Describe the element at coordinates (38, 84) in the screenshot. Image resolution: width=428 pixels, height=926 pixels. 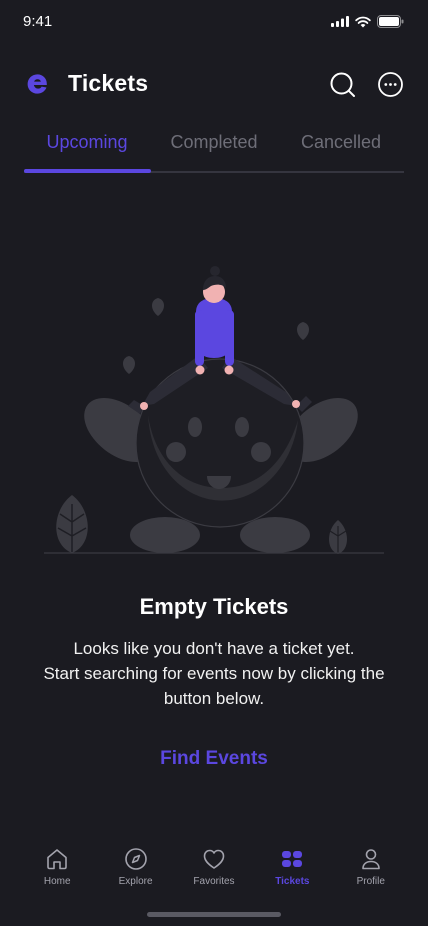
I see `eventhub-logo-icon` at that location.